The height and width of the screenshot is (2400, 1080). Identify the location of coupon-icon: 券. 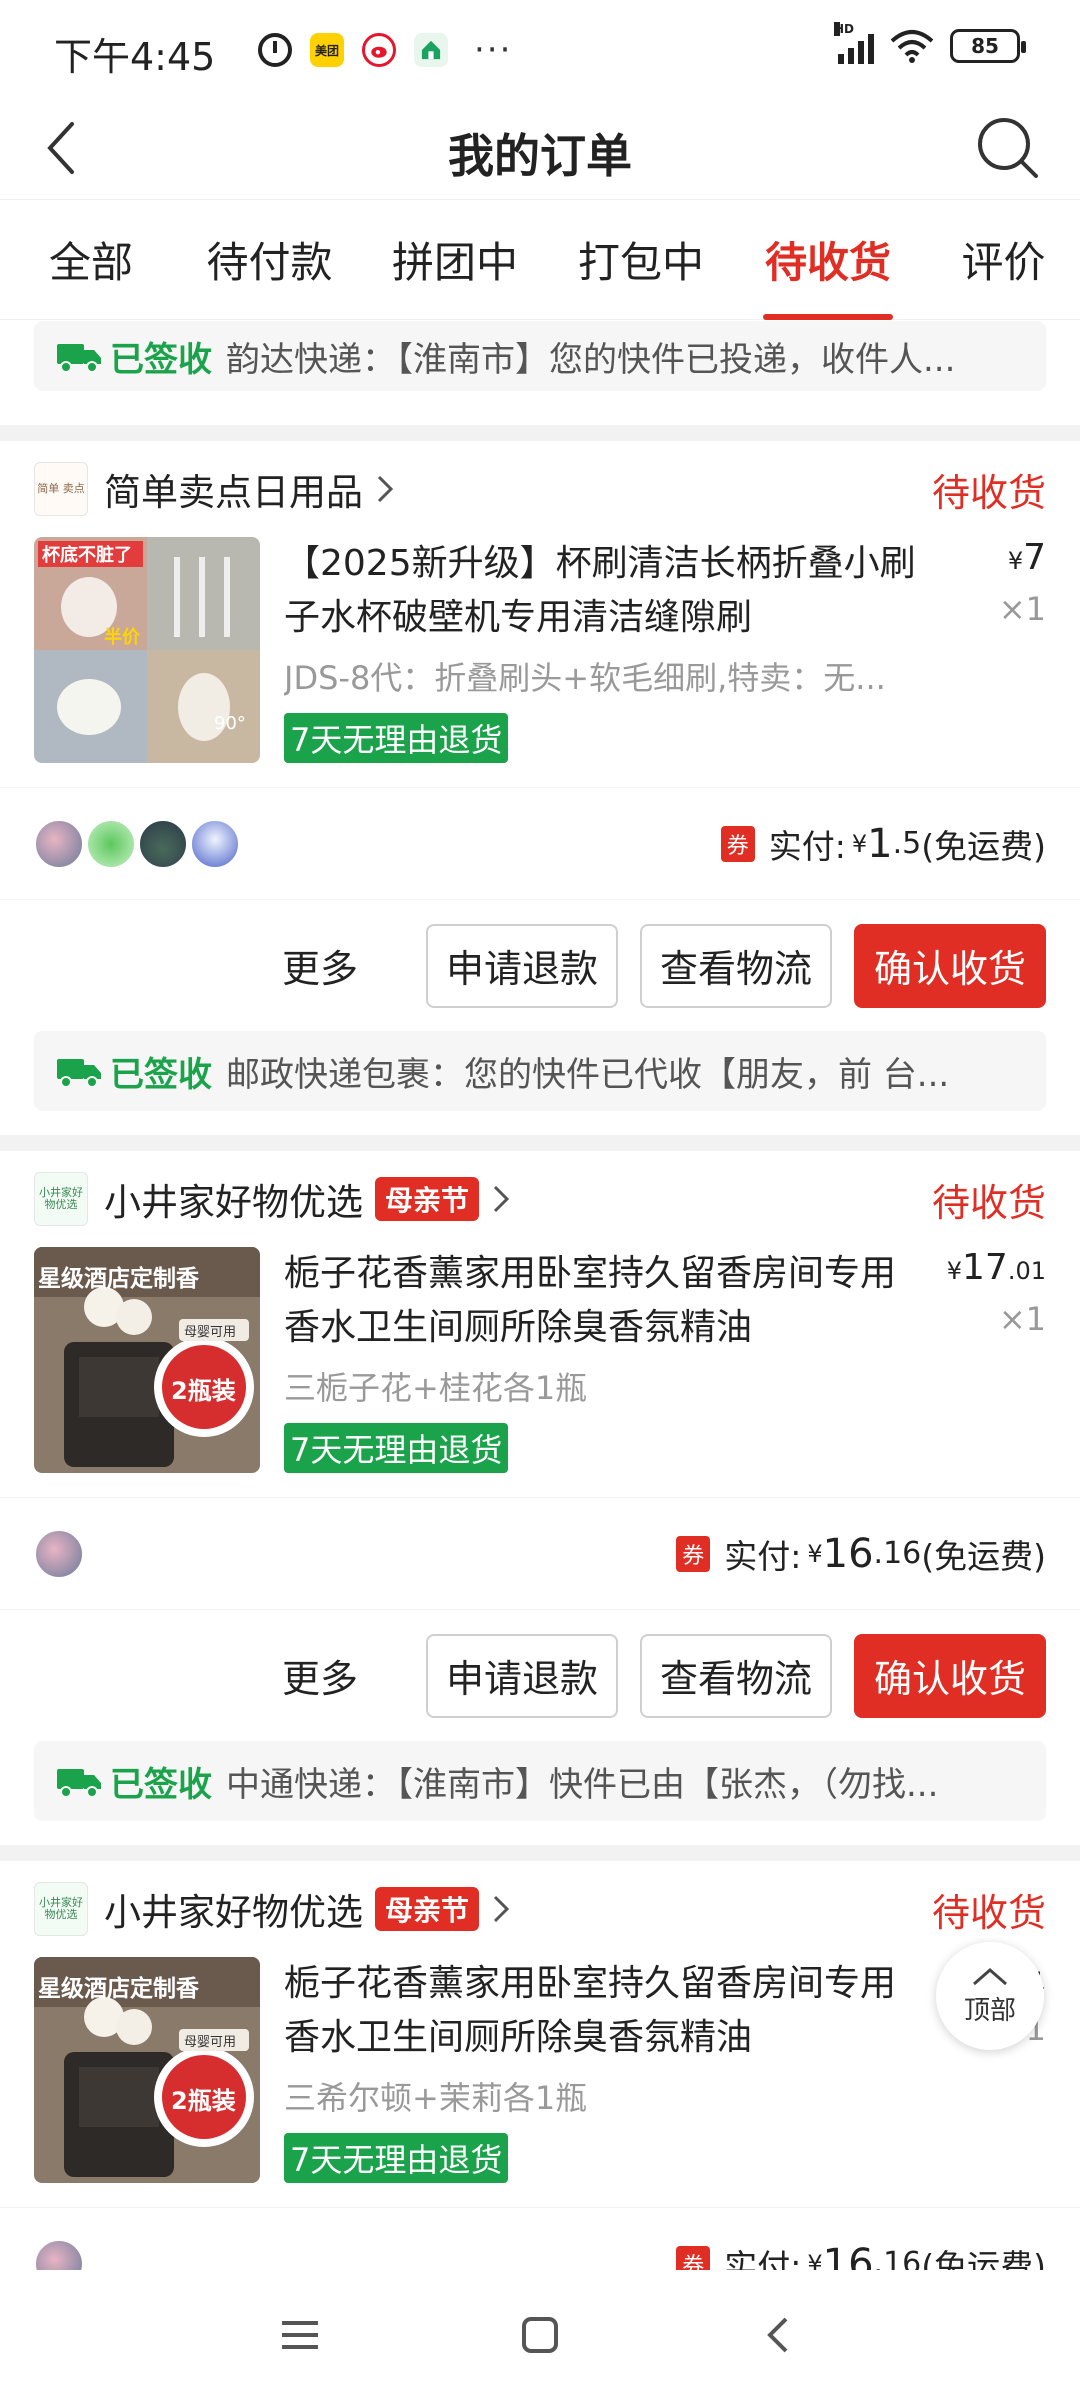
(737, 843).